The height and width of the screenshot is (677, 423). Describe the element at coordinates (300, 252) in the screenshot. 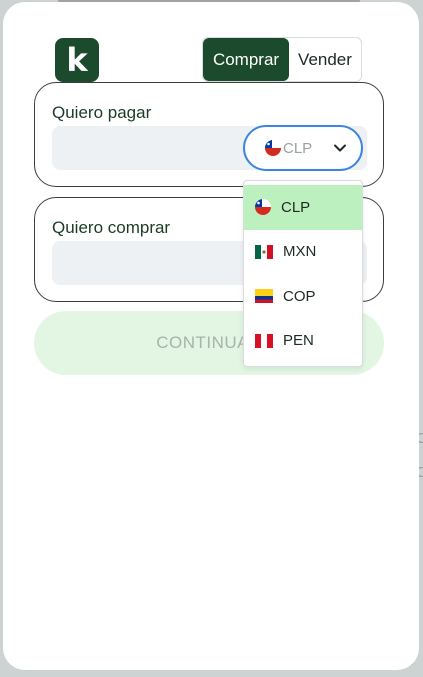

I see `currency-option-label: MXN` at that location.